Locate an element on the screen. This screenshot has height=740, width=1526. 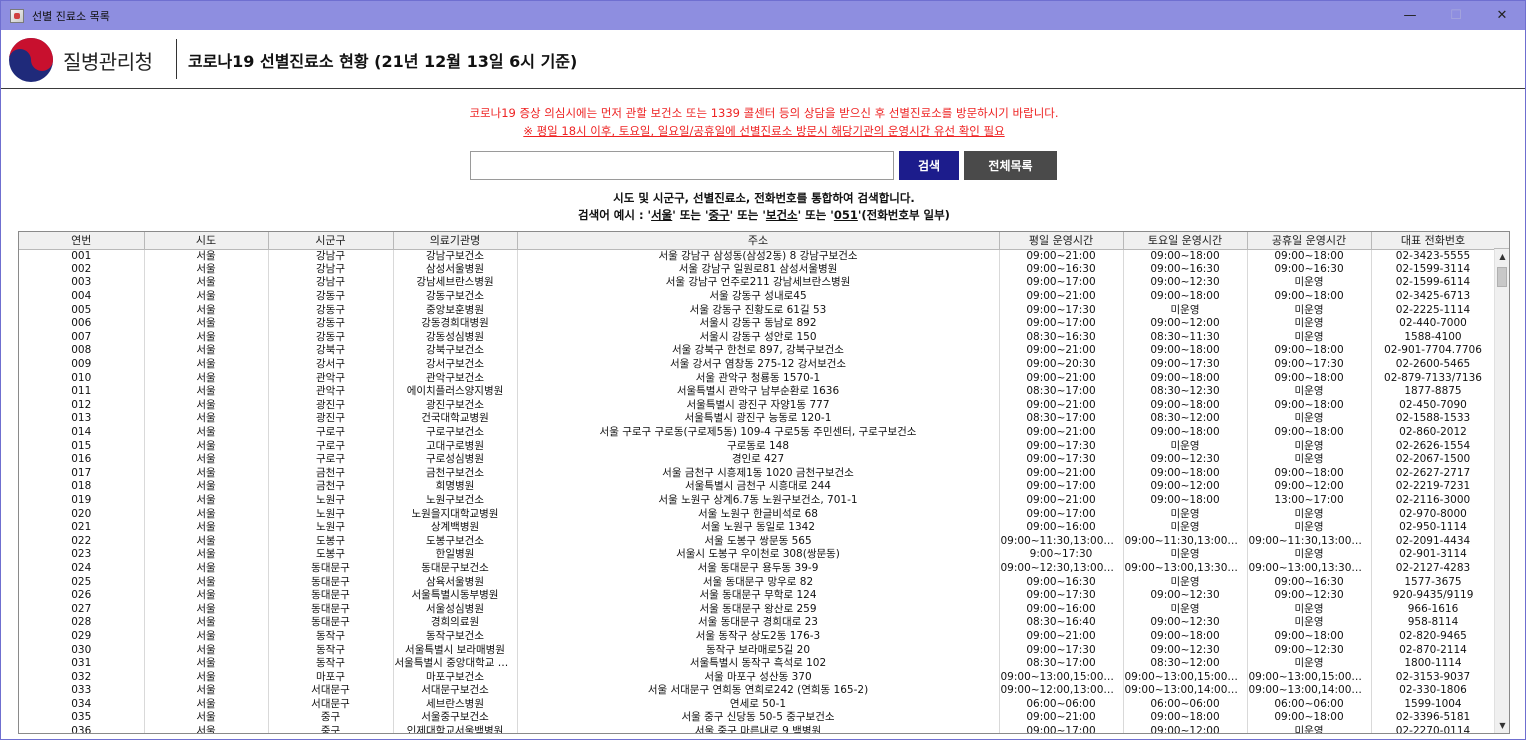
col-saturday-hours: 09:00~12:00 is located at coordinates (1185, 728).